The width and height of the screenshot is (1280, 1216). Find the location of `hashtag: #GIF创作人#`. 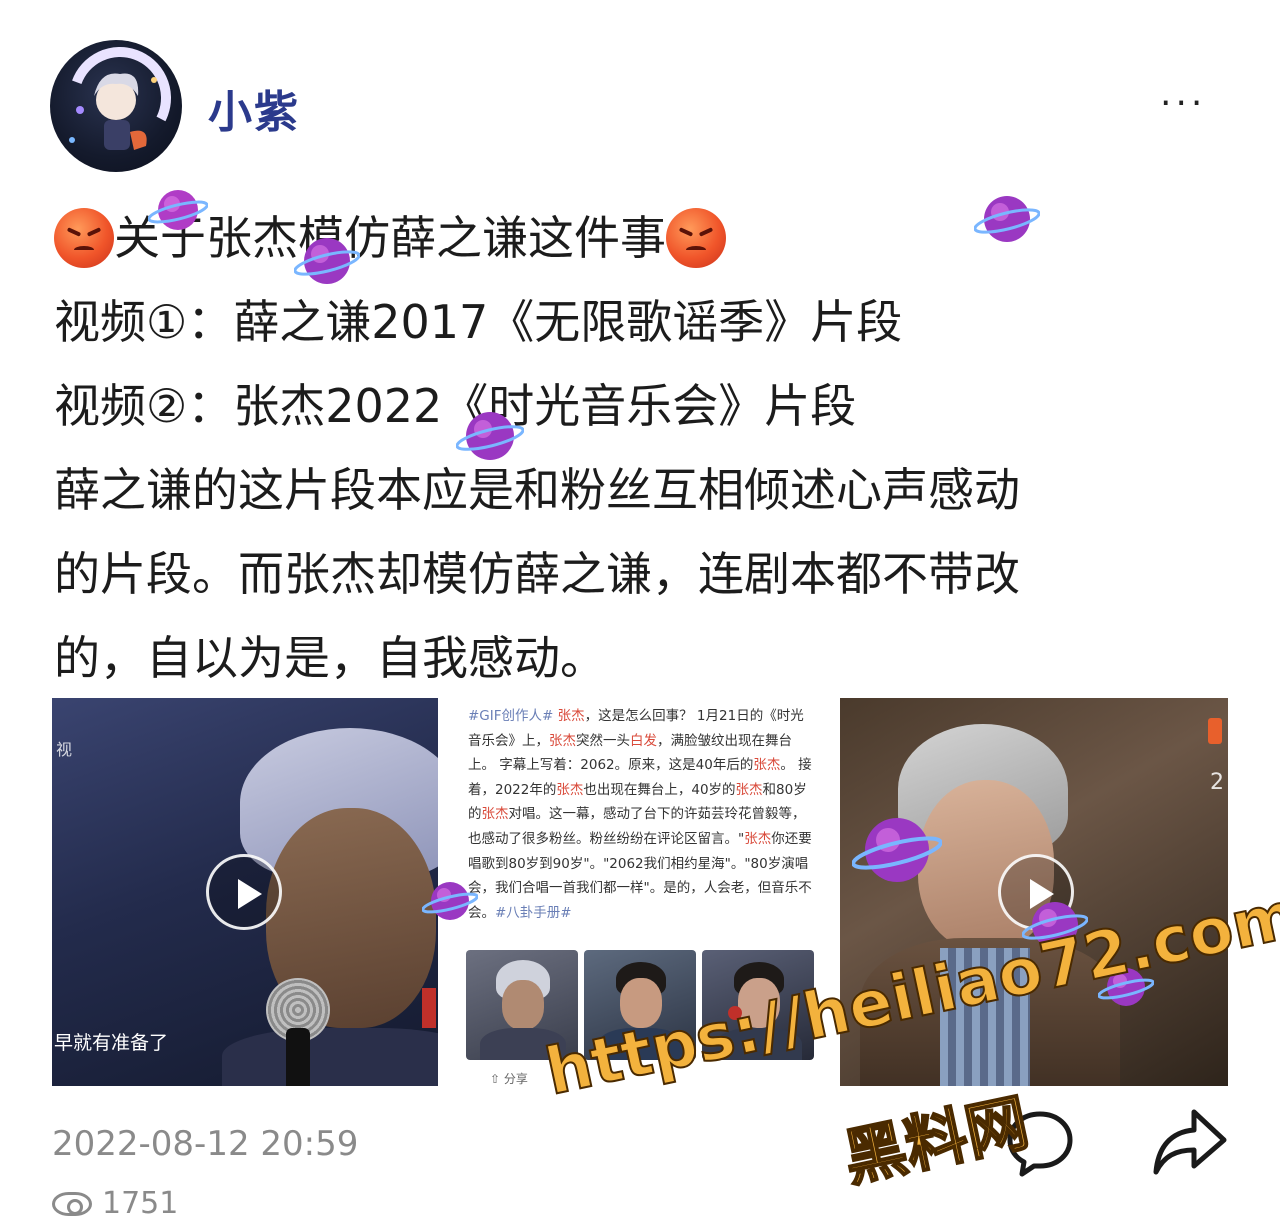

hashtag: #GIF创作人# is located at coordinates (511, 716).